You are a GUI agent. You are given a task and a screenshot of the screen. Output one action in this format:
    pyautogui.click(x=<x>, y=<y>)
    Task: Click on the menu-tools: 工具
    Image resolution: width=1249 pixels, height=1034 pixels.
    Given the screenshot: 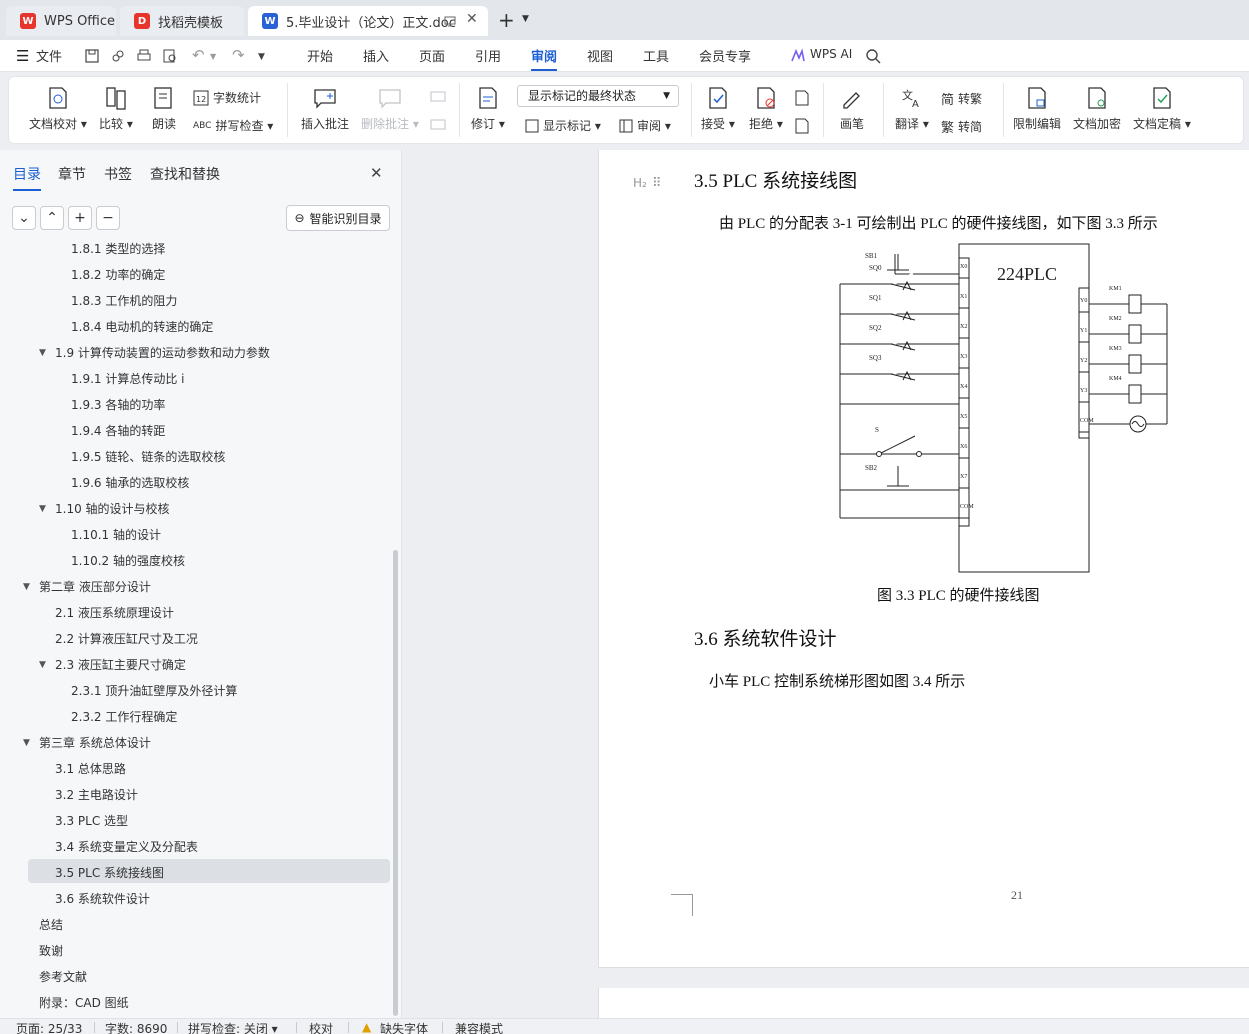 What is the action you would take?
    pyautogui.click(x=656, y=55)
    